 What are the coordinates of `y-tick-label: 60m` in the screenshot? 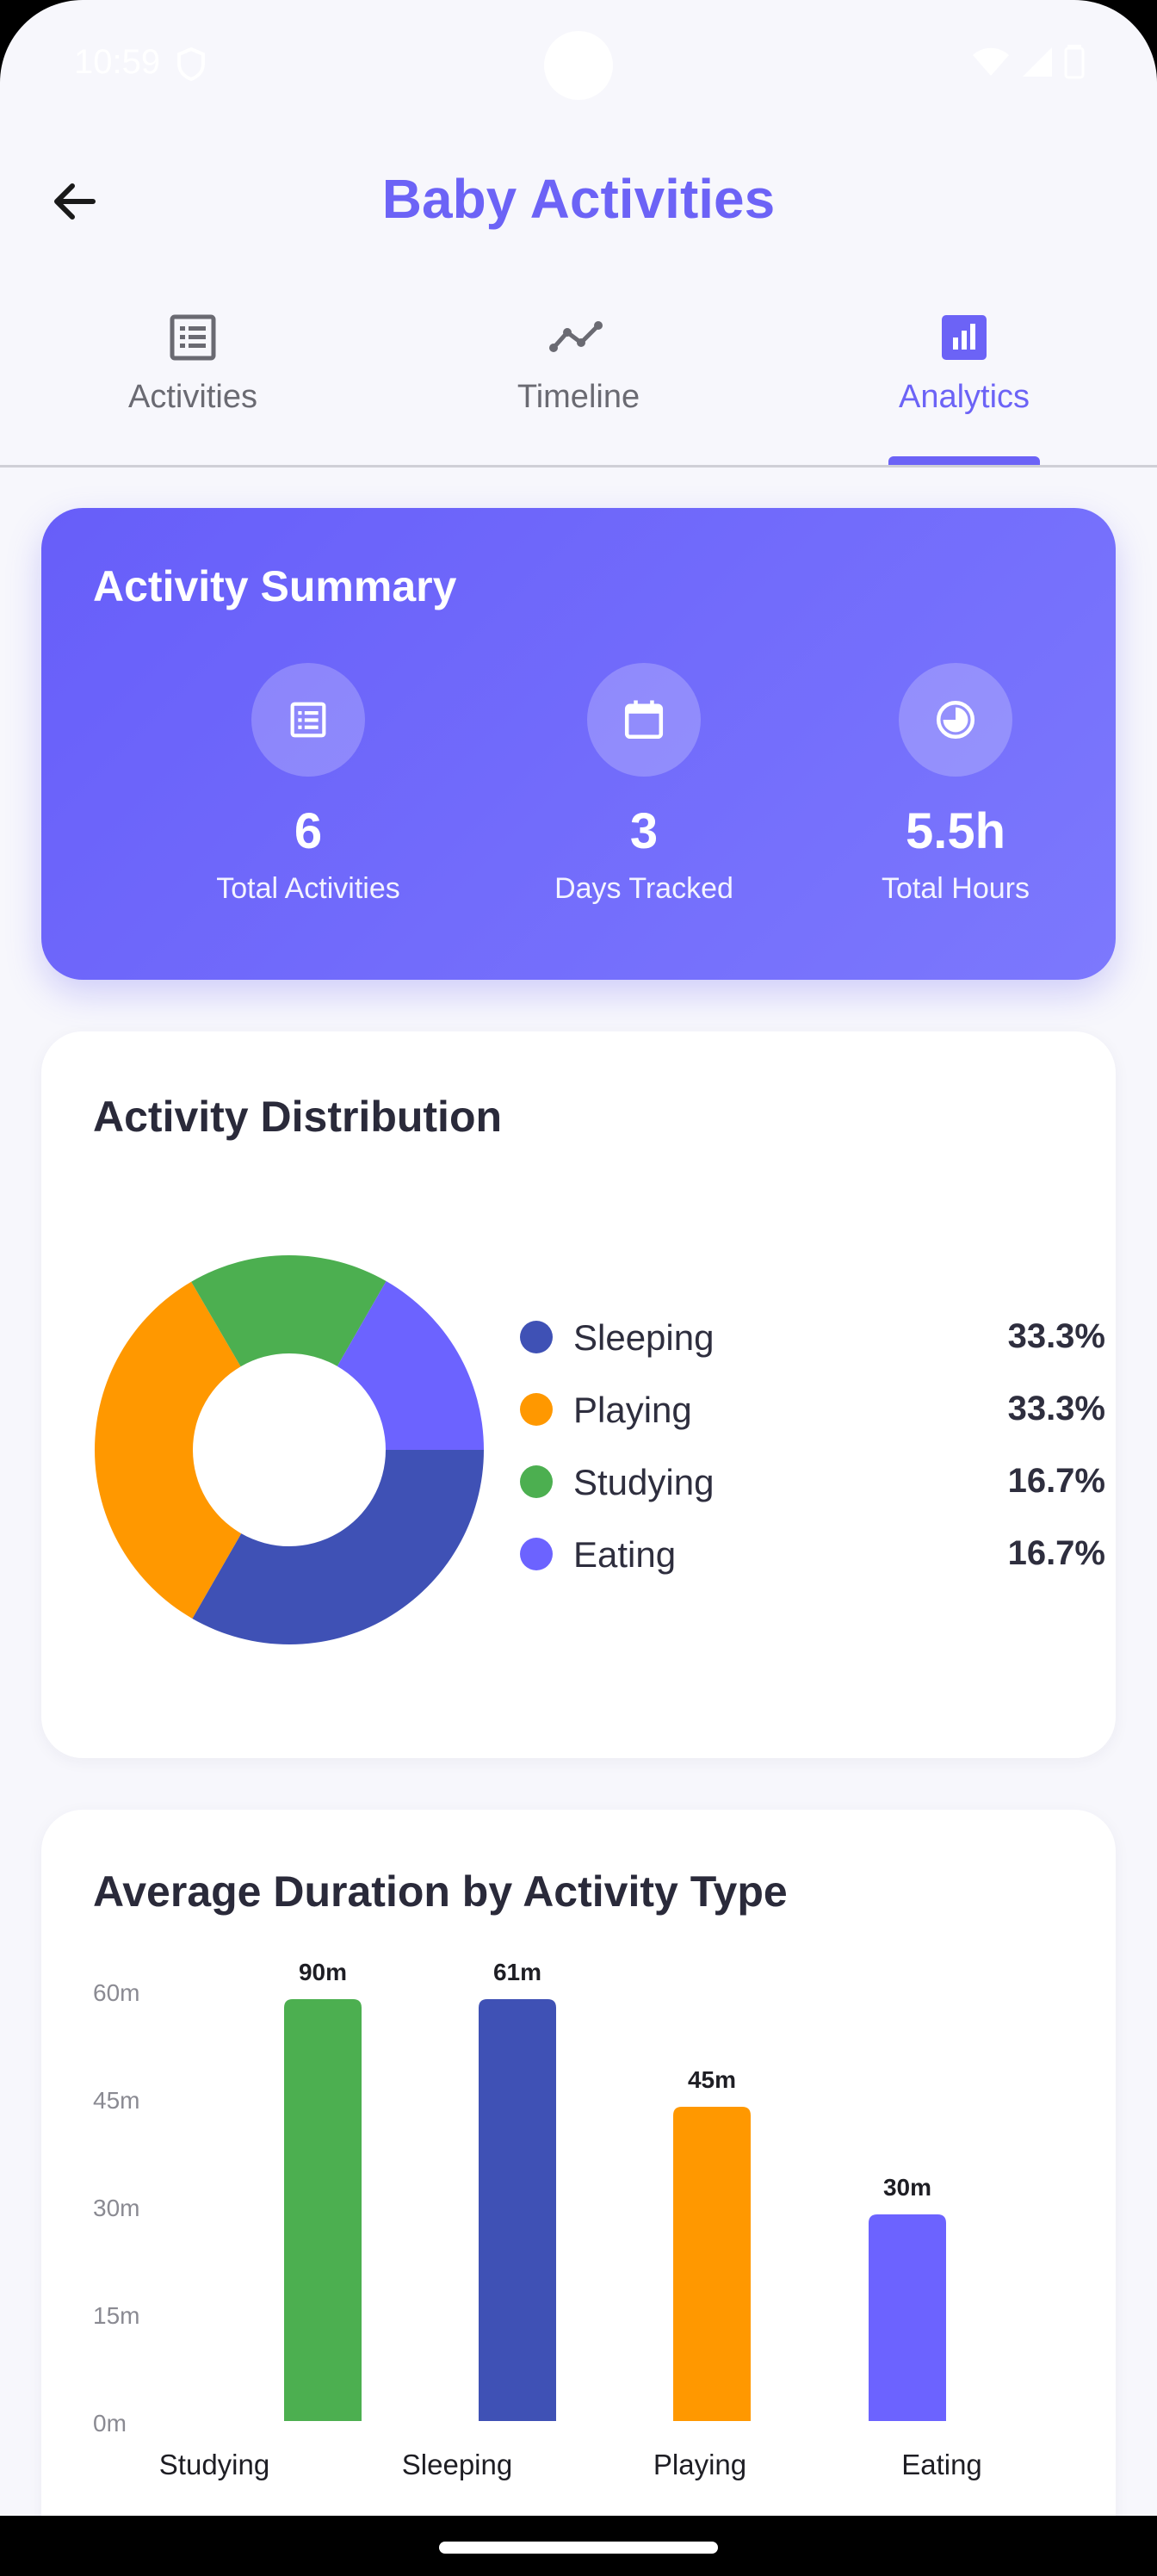 It's located at (116, 1993).